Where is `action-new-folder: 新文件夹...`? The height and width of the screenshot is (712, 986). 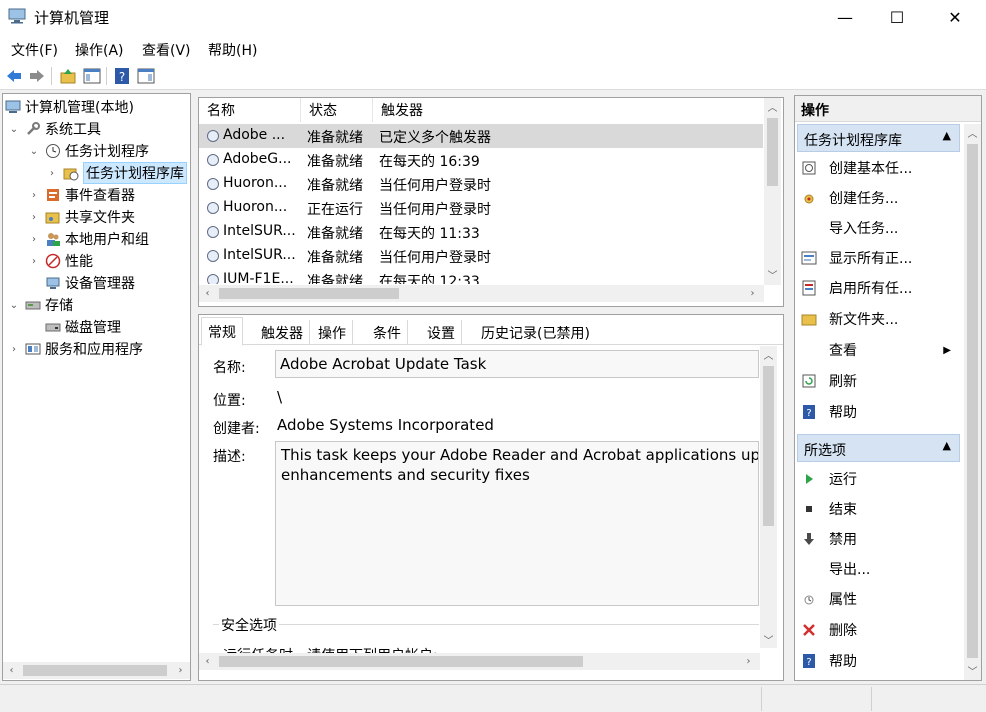
action-new-folder: 新文件夹... is located at coordinates (879, 319).